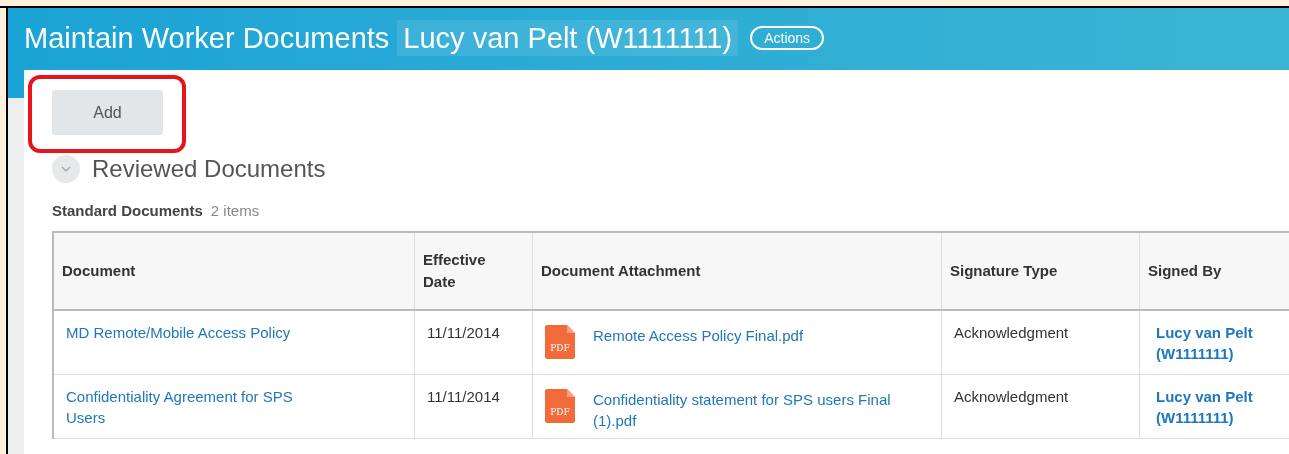 Image resolution: width=1289 pixels, height=454 pixels. I want to click on attachment-link: Remote Access Policy Final.pdf, so click(698, 335).